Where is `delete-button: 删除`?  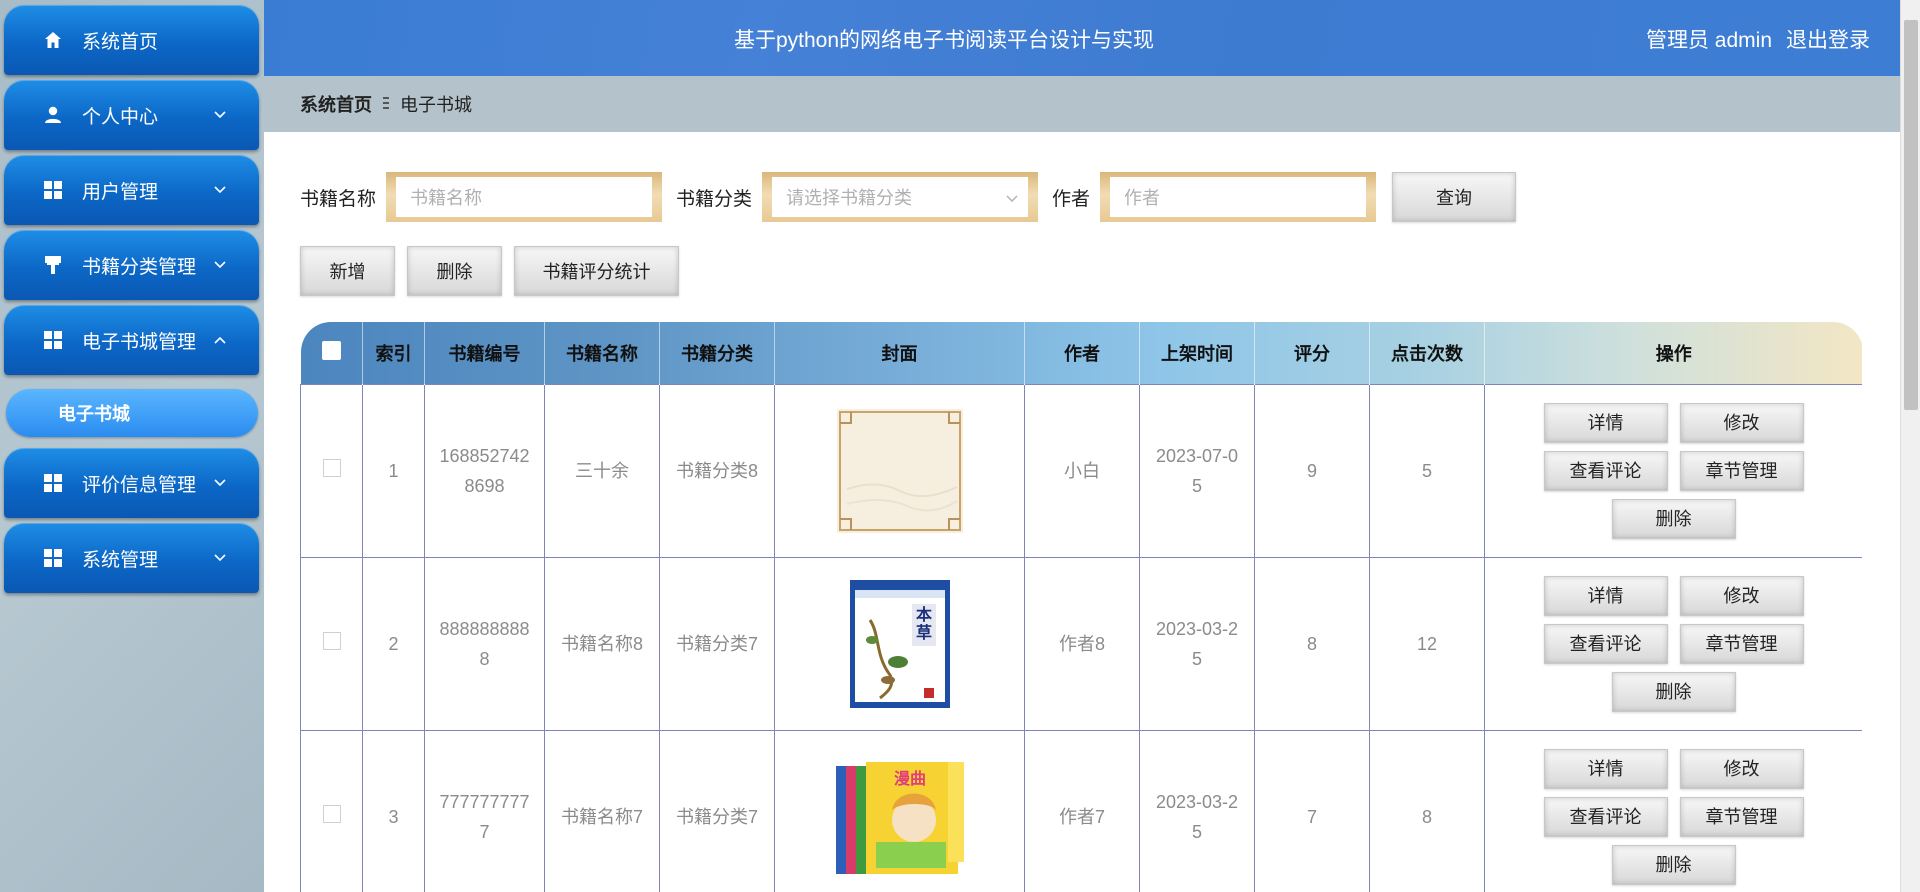
delete-button: 删除 is located at coordinates (454, 271).